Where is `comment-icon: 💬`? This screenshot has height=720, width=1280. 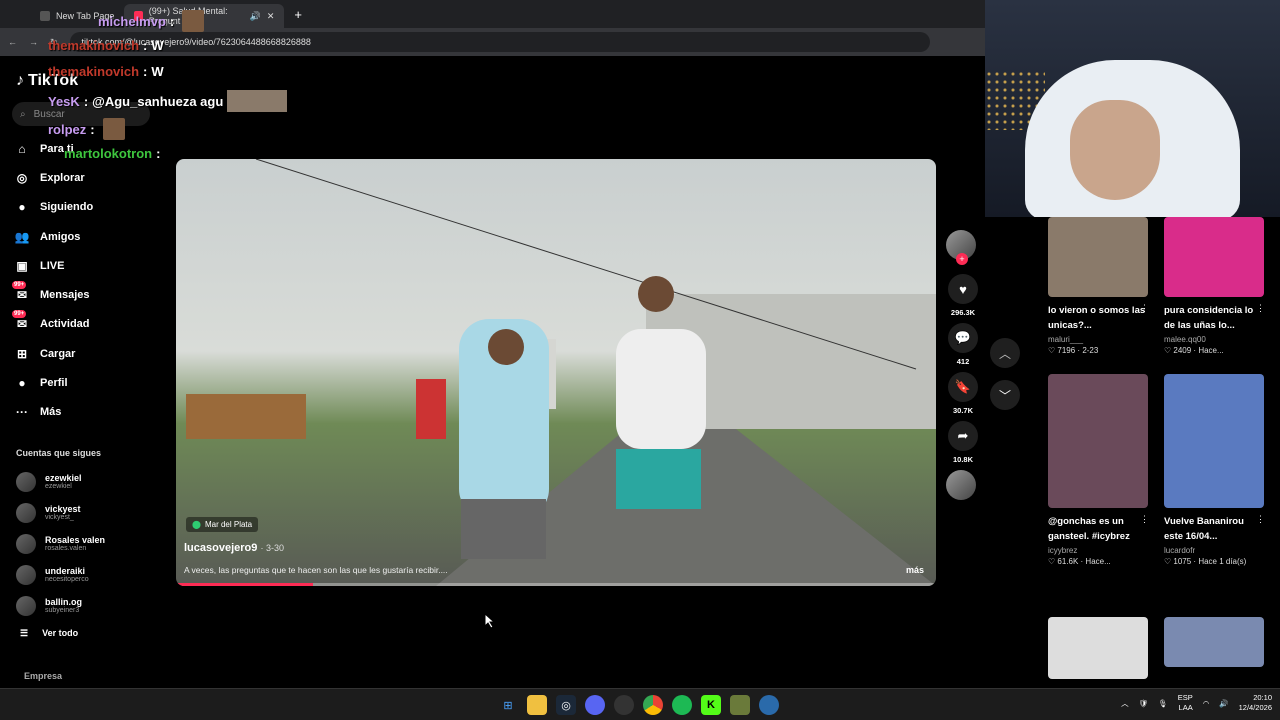
comment-icon: 💬 is located at coordinates (963, 338).